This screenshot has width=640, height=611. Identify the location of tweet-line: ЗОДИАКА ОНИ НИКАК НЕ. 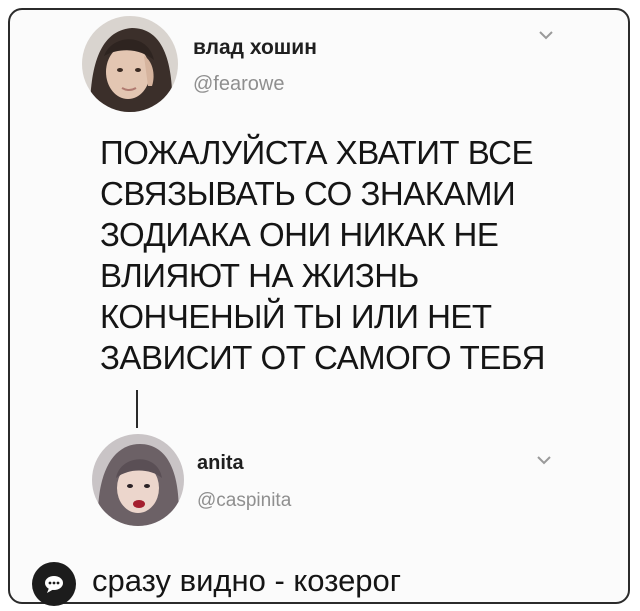
(299, 234).